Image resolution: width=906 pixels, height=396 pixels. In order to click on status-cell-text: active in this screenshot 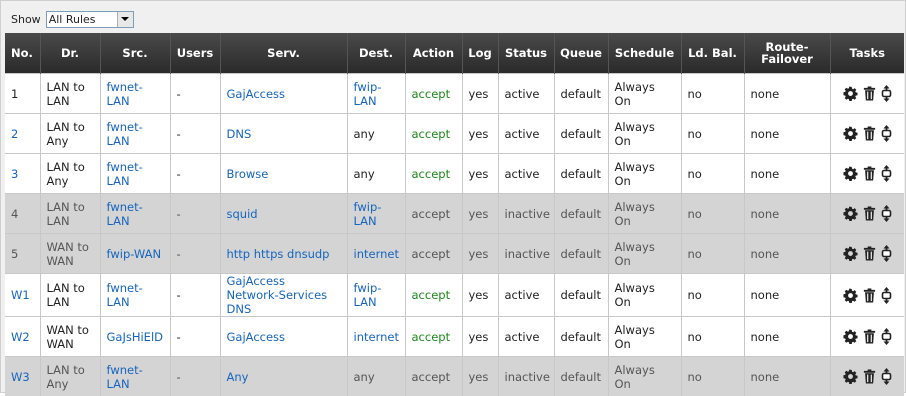, I will do `click(522, 174)`.